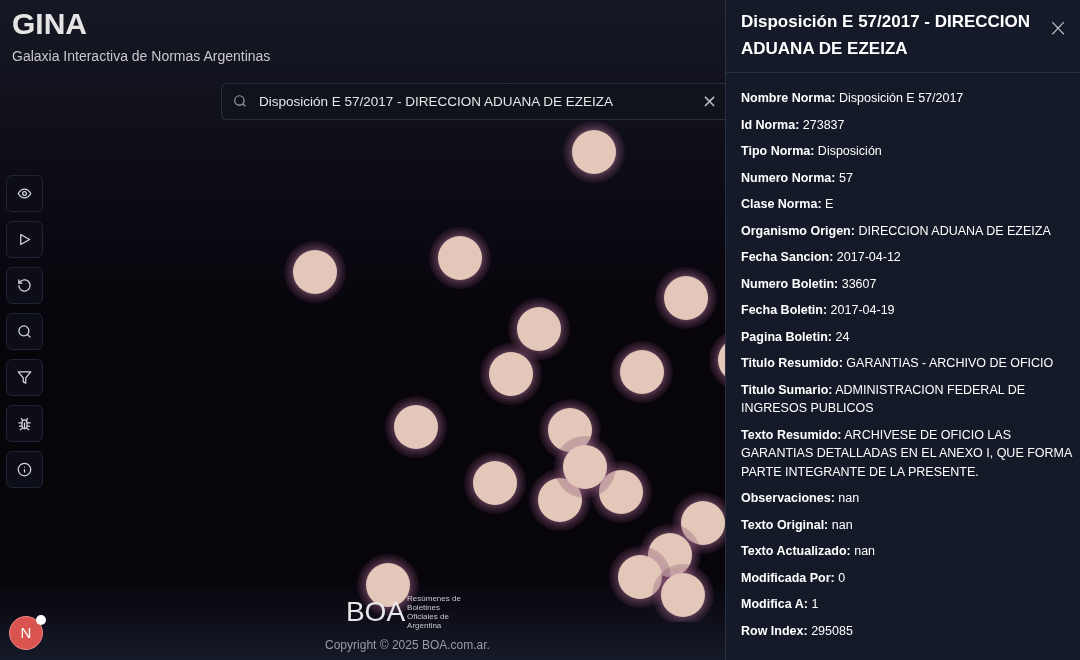 The height and width of the screenshot is (660, 1080). What do you see at coordinates (886, 35) in the screenshot?
I see `panel-title: Disposición E 57/2017 - DIRECCION ADUANA DE EZEIZA` at bounding box center [886, 35].